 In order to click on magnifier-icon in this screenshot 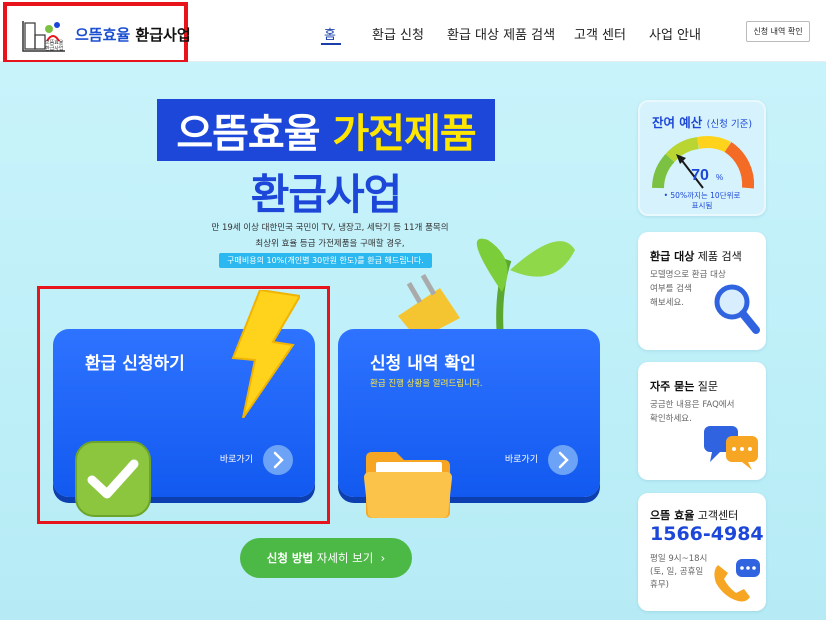, I will do `click(737, 309)`.